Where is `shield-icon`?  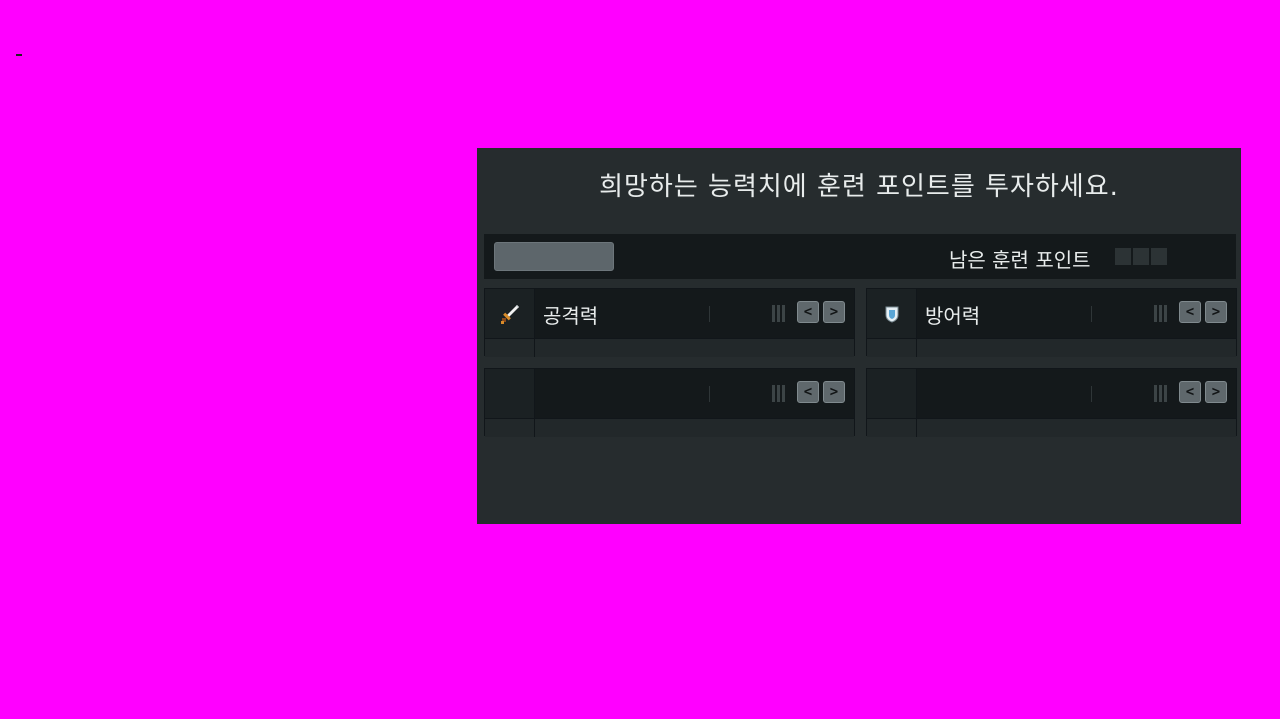 shield-icon is located at coordinates (891, 314).